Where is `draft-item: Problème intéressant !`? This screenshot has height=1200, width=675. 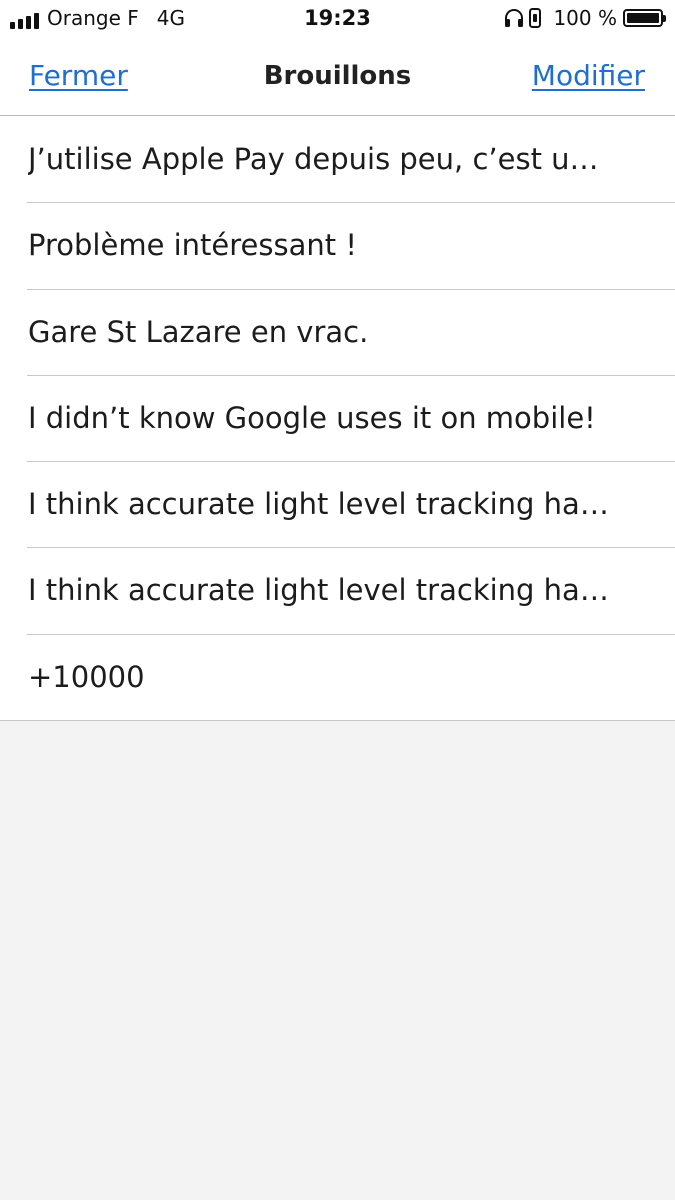
draft-item: Problème intéressant ! is located at coordinates (337, 245).